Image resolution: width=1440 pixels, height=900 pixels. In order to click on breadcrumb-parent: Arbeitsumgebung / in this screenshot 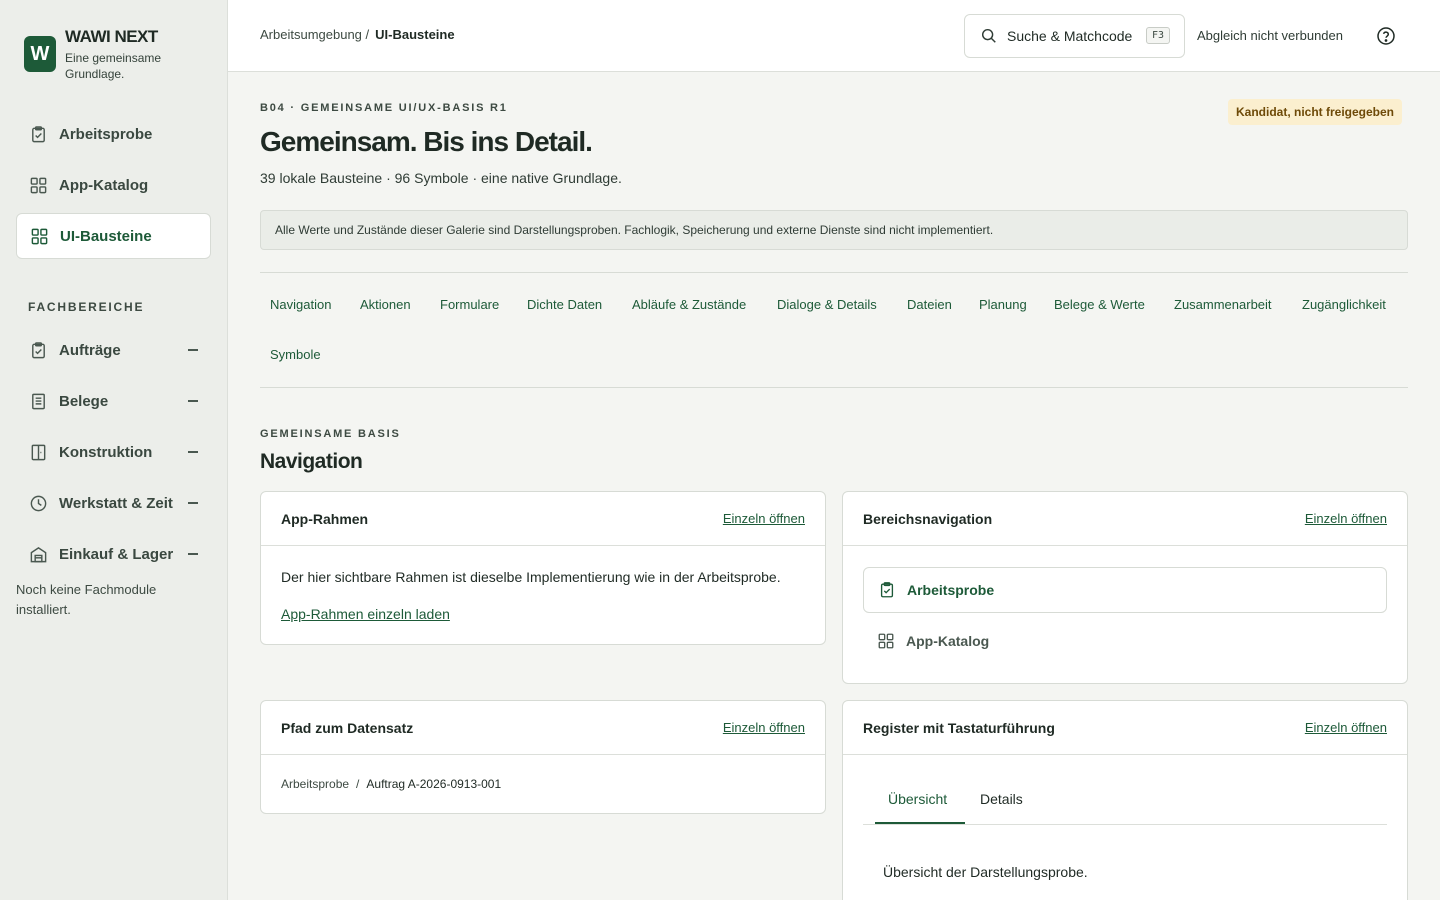, I will do `click(314, 34)`.